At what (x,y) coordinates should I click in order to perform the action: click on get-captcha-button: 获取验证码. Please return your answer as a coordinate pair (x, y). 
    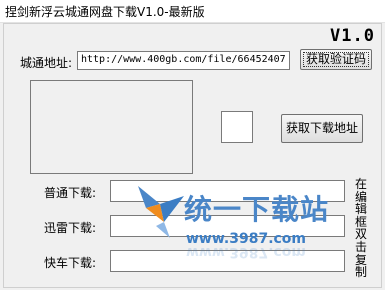
    Looking at the image, I should click on (336, 59).